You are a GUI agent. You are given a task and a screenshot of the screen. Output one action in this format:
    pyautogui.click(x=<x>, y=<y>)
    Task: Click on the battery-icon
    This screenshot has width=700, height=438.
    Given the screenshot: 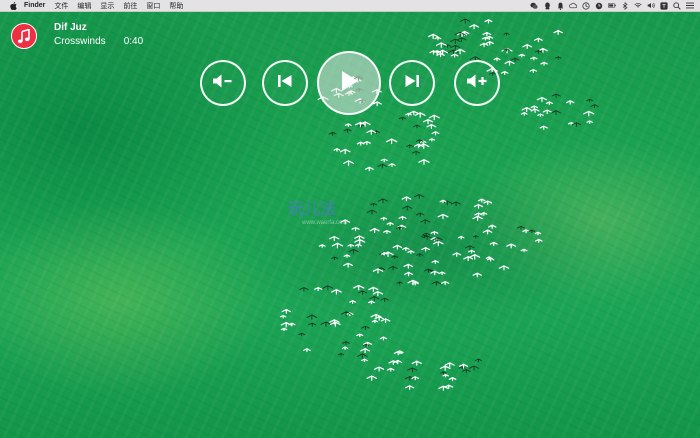 What is the action you would take?
    pyautogui.click(x=612, y=6)
    